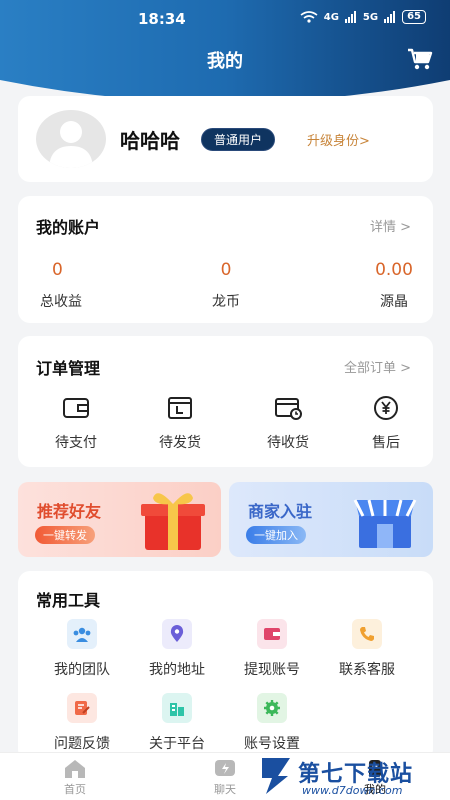  What do you see at coordinates (331, 17) in the screenshot?
I see `signal-4g-icon: 4G` at bounding box center [331, 17].